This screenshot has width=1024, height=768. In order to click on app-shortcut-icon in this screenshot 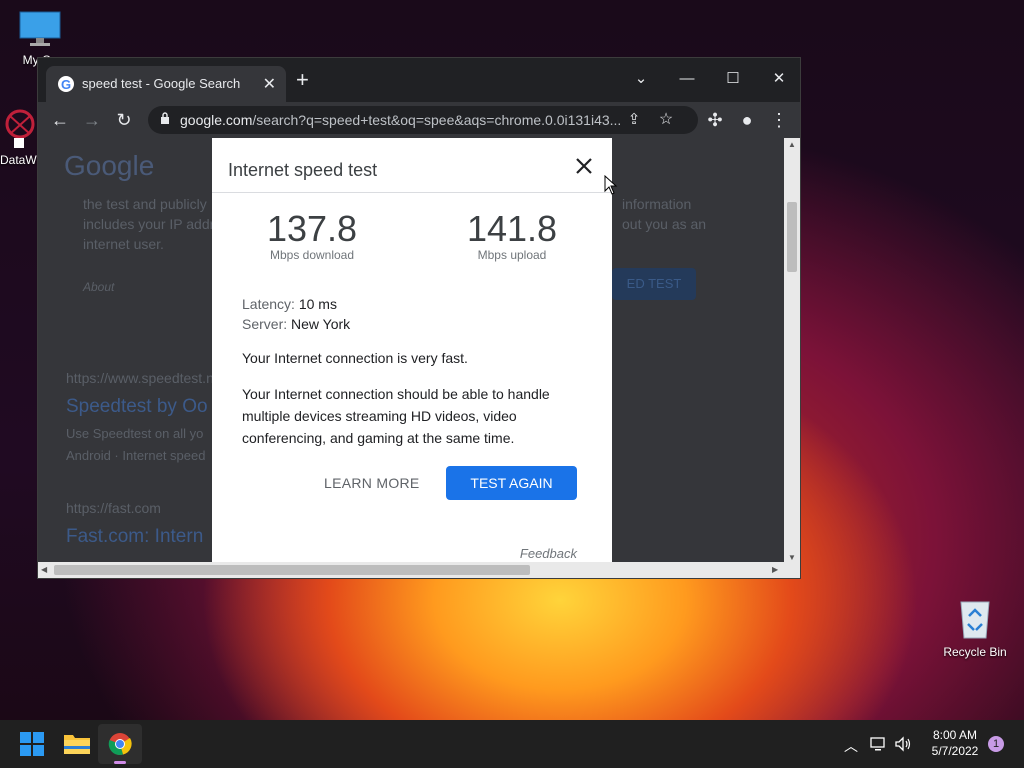, I will do `click(20, 128)`.